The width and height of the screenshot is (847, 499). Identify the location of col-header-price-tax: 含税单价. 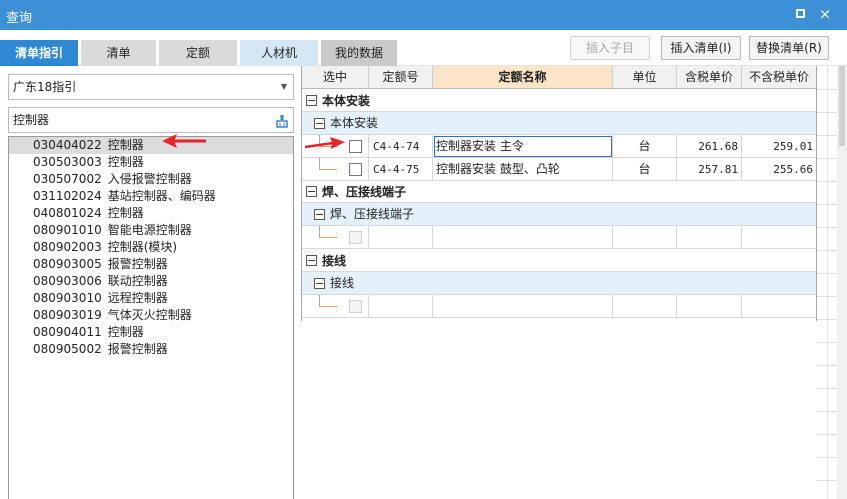
(709, 77).